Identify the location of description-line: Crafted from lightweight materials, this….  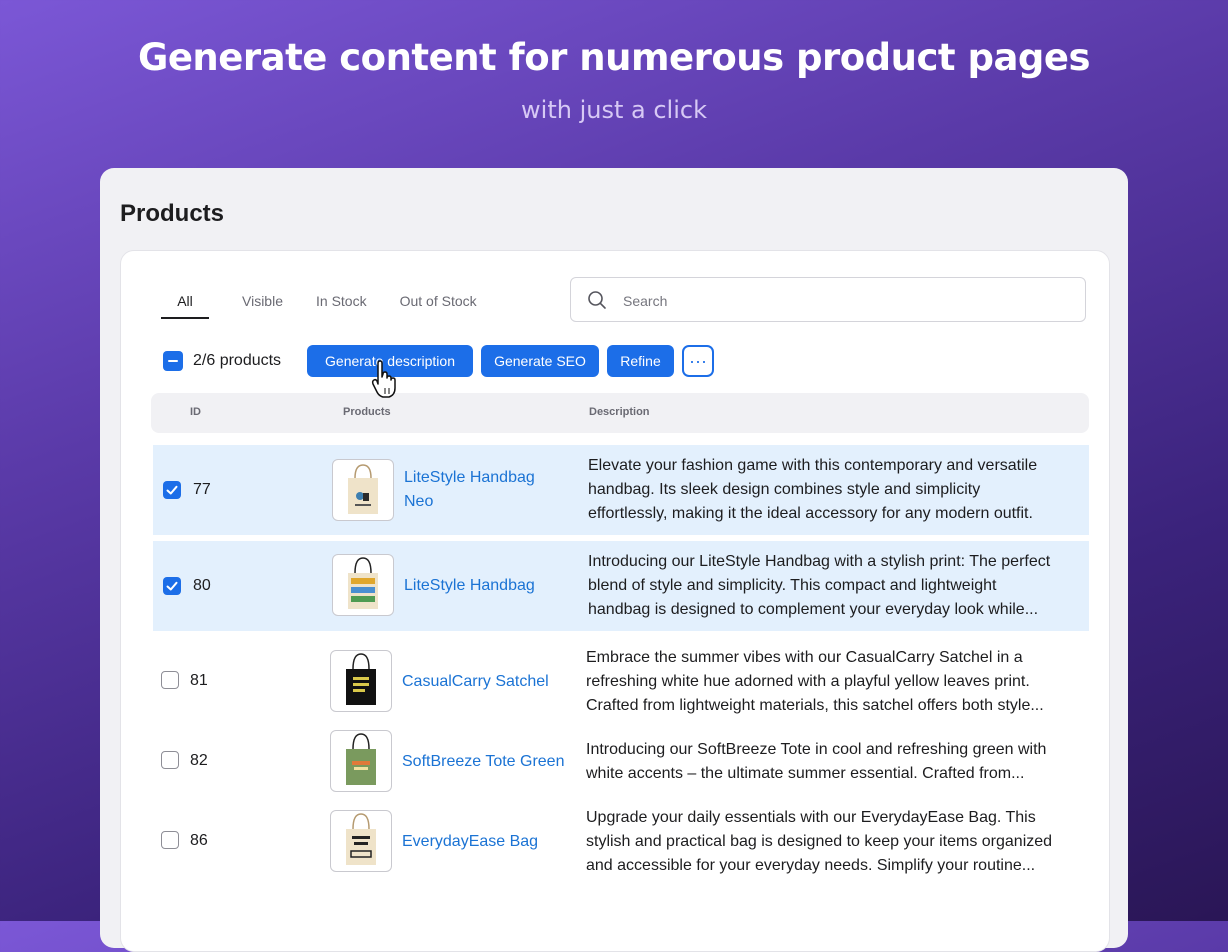
(815, 705).